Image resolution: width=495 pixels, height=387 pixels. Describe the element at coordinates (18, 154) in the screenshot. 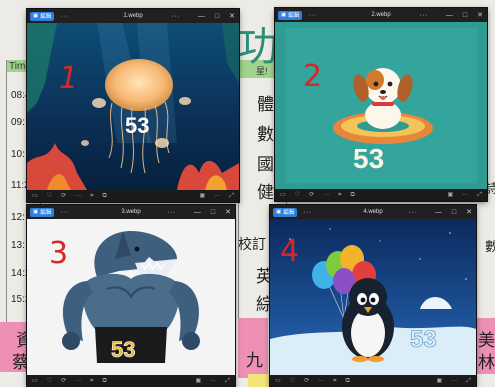

I see `time-cell: 10:` at that location.